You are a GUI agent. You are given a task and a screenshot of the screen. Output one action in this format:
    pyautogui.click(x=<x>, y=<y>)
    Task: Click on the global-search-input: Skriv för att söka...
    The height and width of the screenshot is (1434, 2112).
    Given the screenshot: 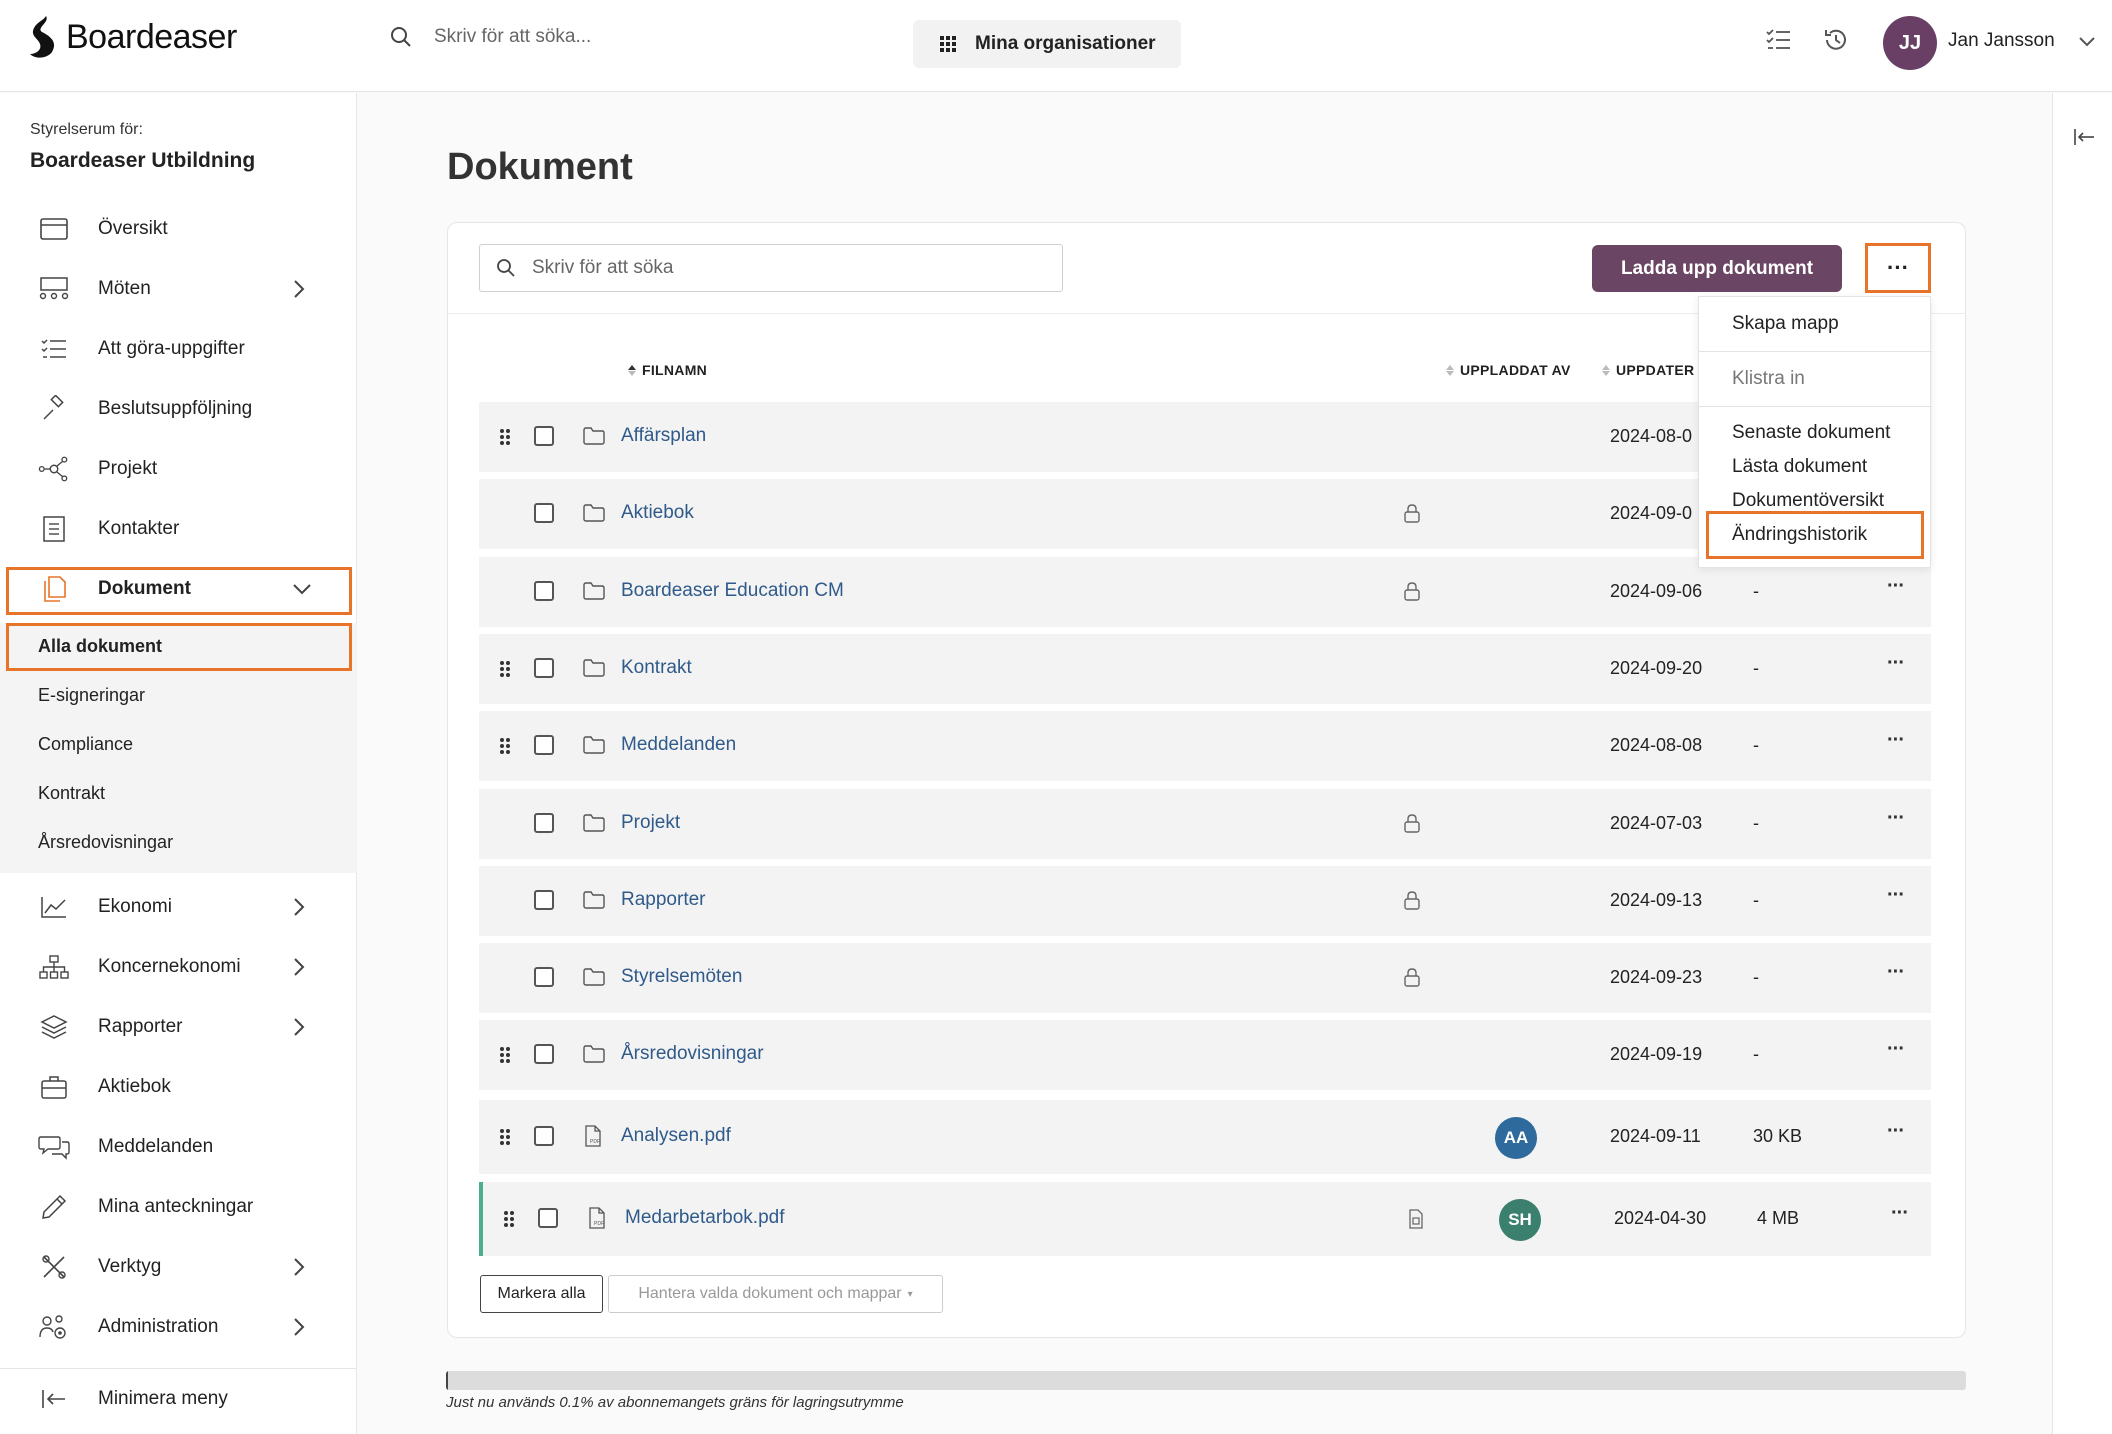 What is the action you would take?
    pyautogui.click(x=512, y=37)
    